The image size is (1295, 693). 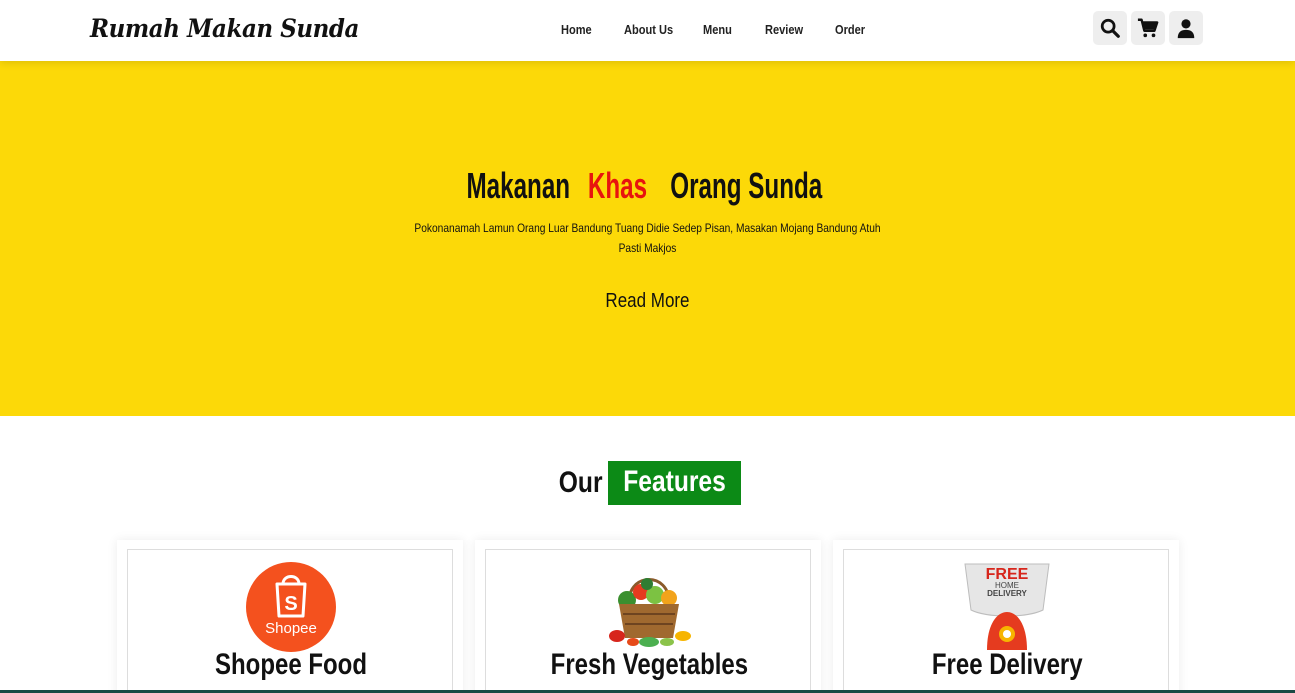 I want to click on features-heading-highlight-text: Features, so click(x=674, y=481).